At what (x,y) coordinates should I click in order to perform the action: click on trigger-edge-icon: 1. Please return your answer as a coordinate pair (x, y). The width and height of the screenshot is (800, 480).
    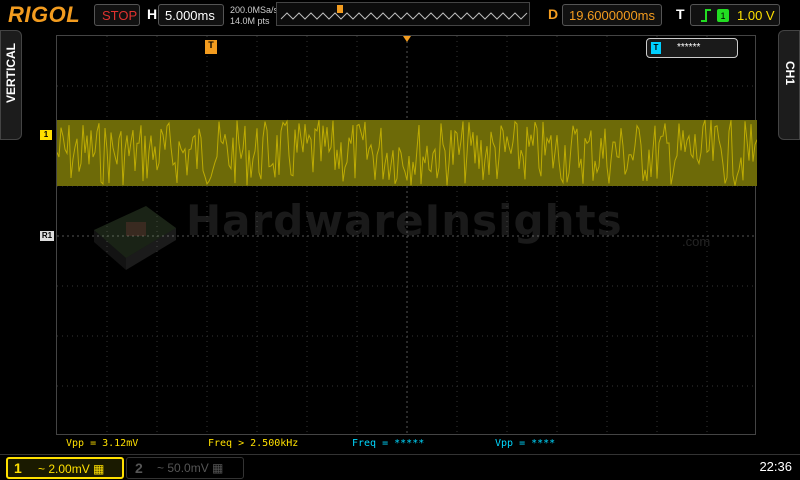
    Looking at the image, I should click on (715, 15).